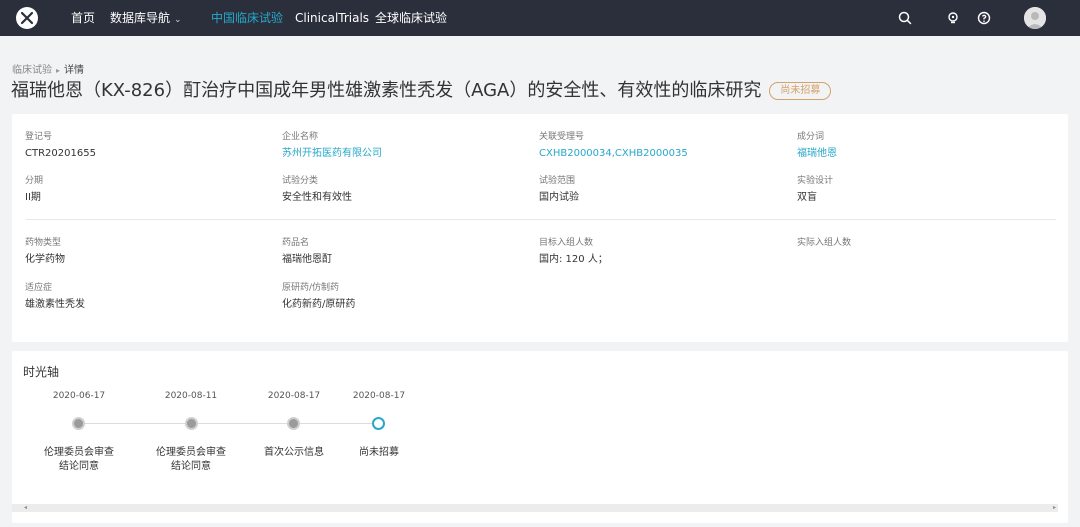 The image size is (1080, 527). I want to click on field-original-generic: 原研药/仿制药 化药新药/原研药, so click(318, 297).